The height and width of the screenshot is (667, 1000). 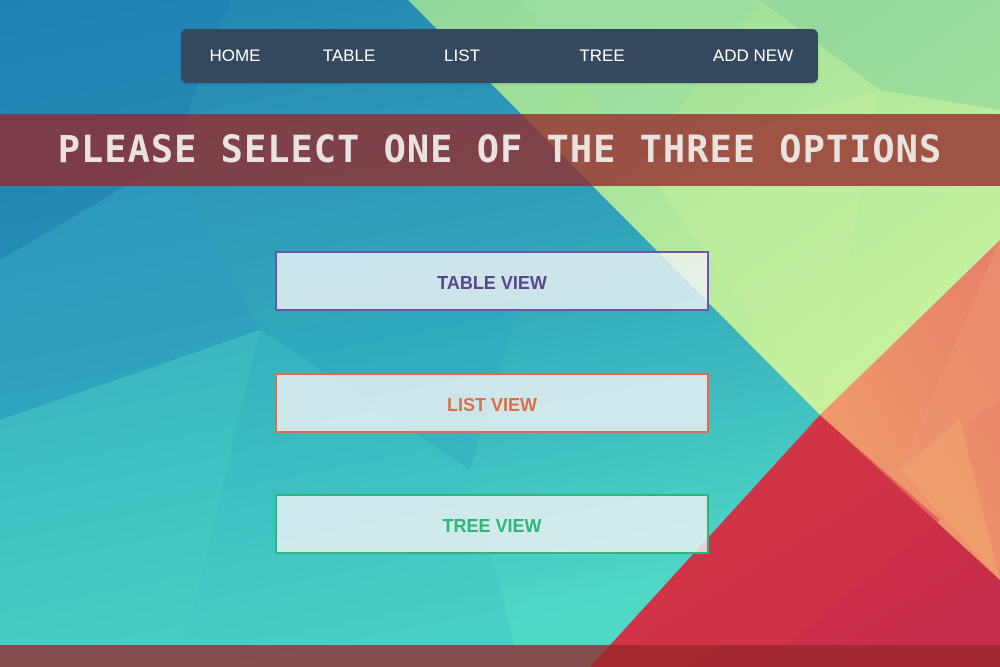 What do you see at coordinates (601, 56) in the screenshot?
I see `nav-item-tree: TREE` at bounding box center [601, 56].